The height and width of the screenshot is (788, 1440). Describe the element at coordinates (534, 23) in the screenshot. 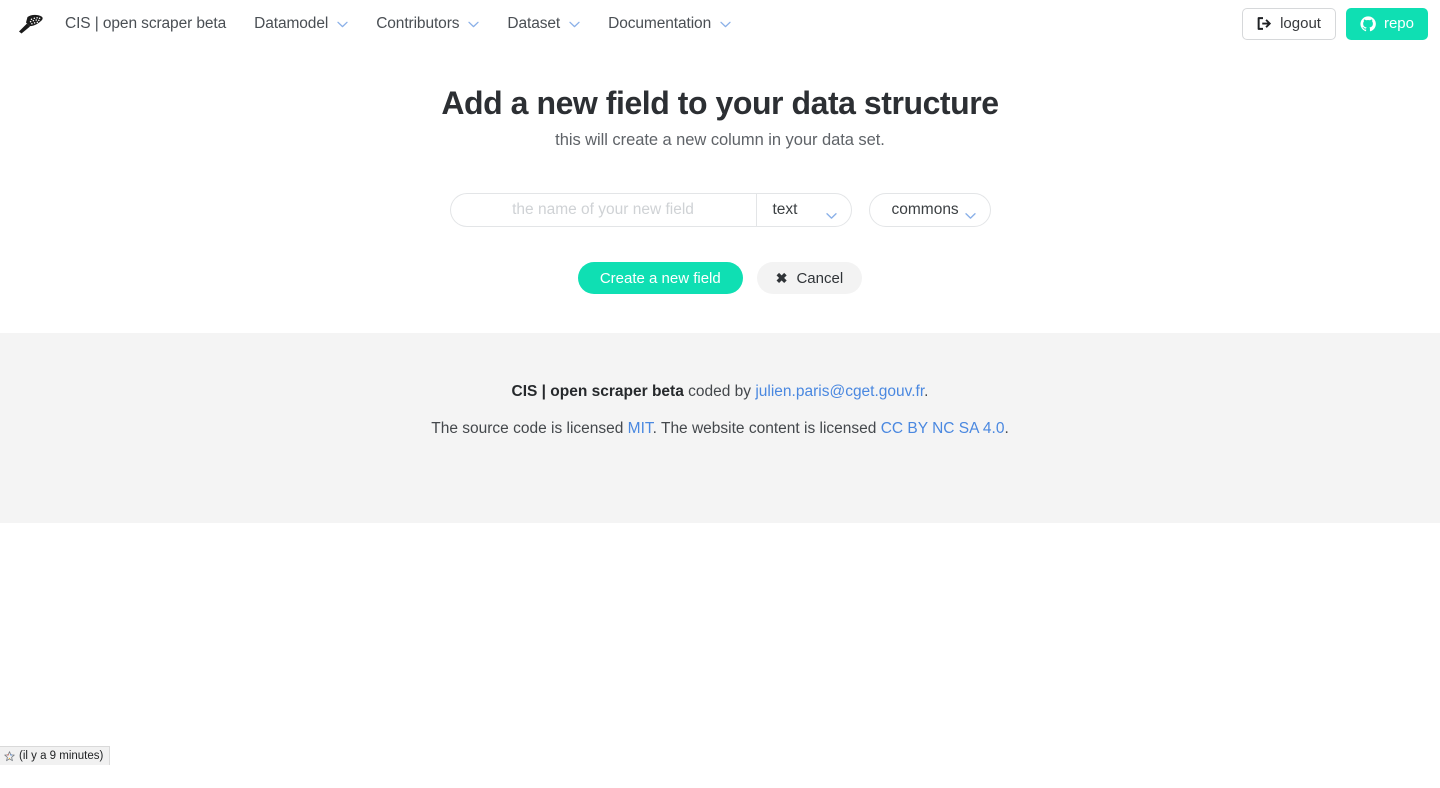

I see `nav-item-label: Dataset` at that location.